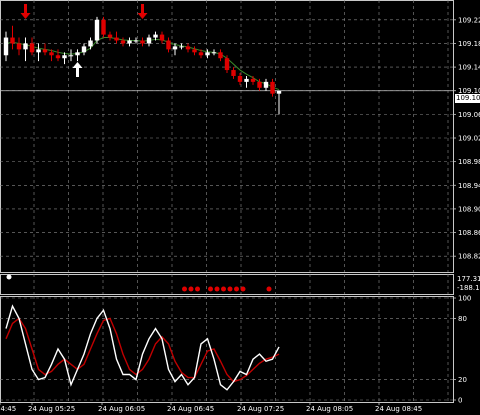 The width and height of the screenshot is (480, 415). I want to click on time-label: 04:45, so click(8, 409).